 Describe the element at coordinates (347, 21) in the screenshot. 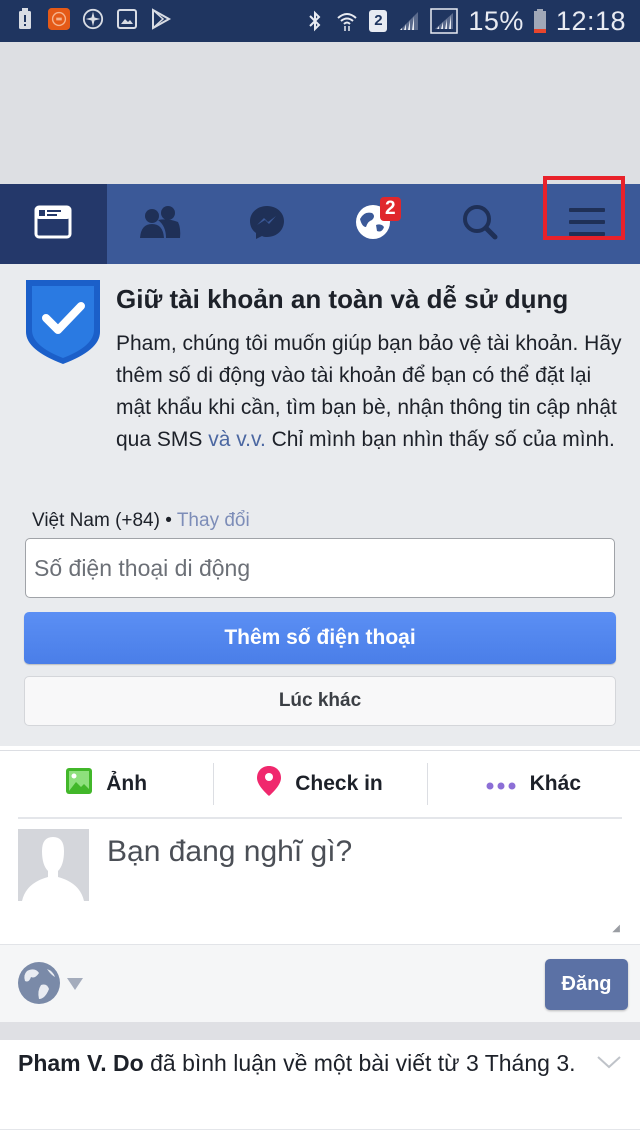

I see `wifi-icon` at that location.